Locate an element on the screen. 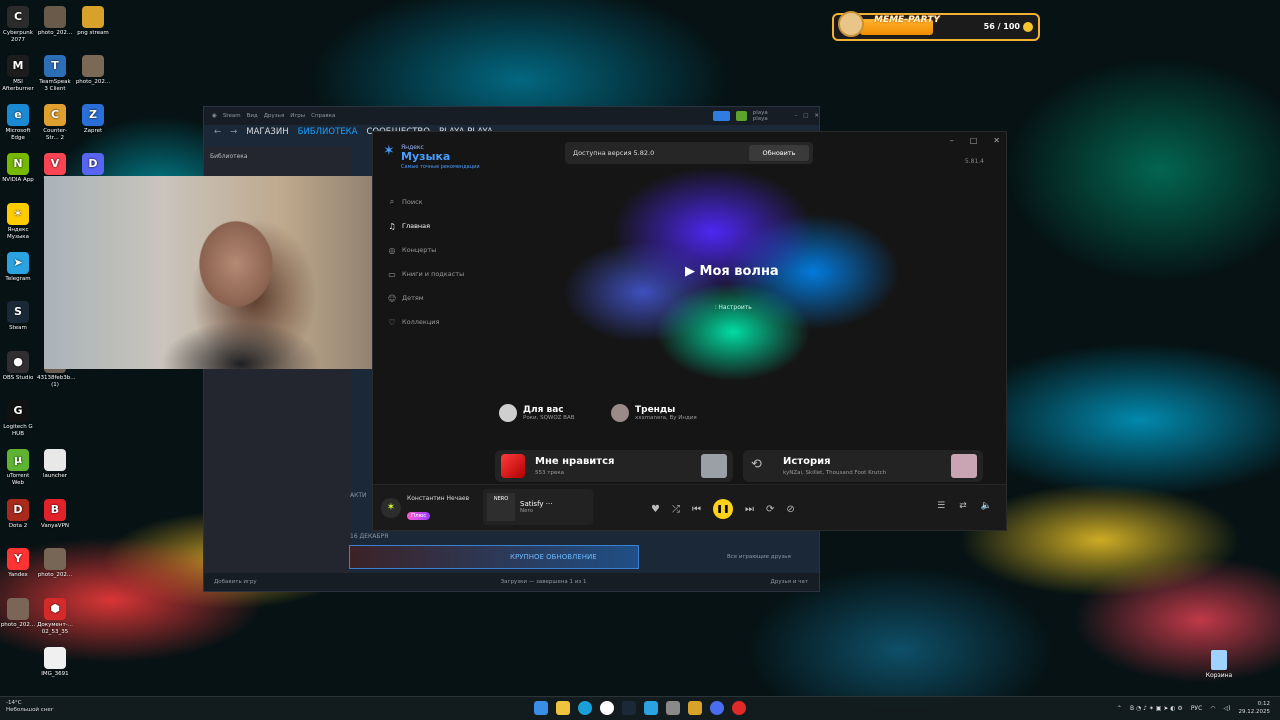 The image size is (1280, 720). desktop-icon-label: Яндекс Музыка is located at coordinates (18, 233).